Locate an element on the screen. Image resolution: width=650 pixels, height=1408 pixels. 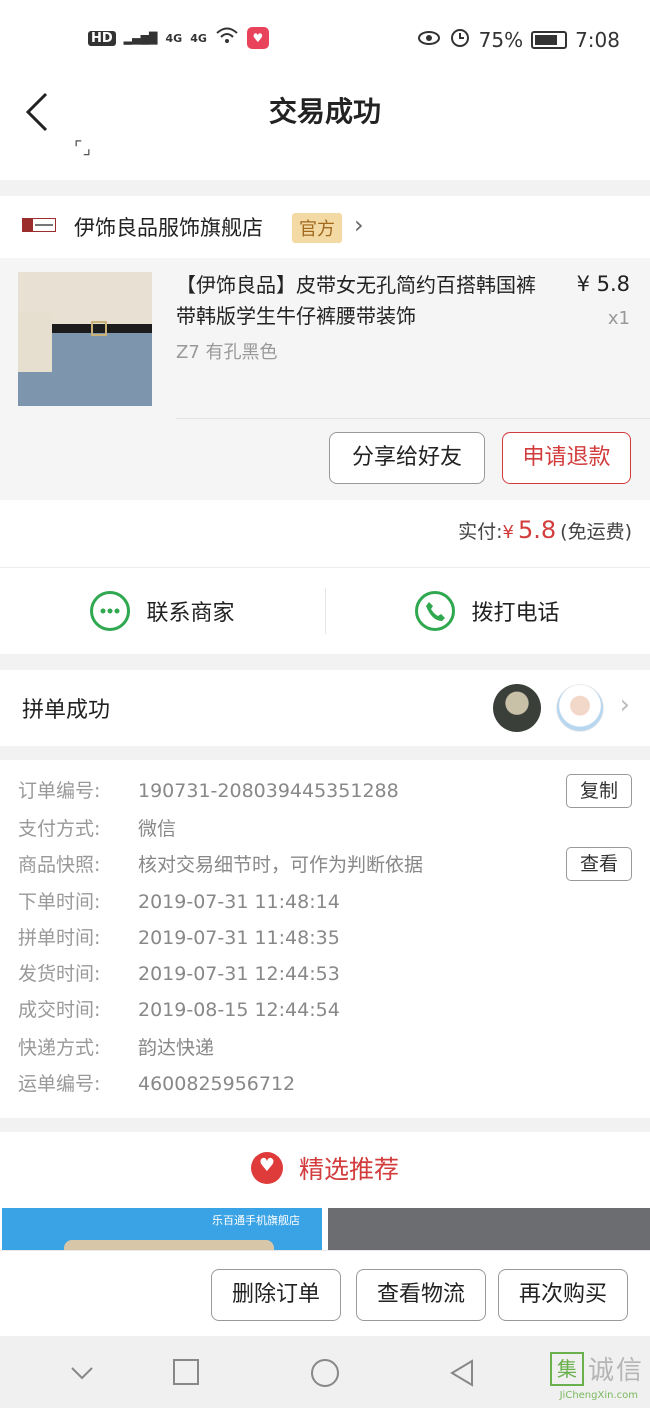
official-badge: 官方 is located at coordinates (317, 228).